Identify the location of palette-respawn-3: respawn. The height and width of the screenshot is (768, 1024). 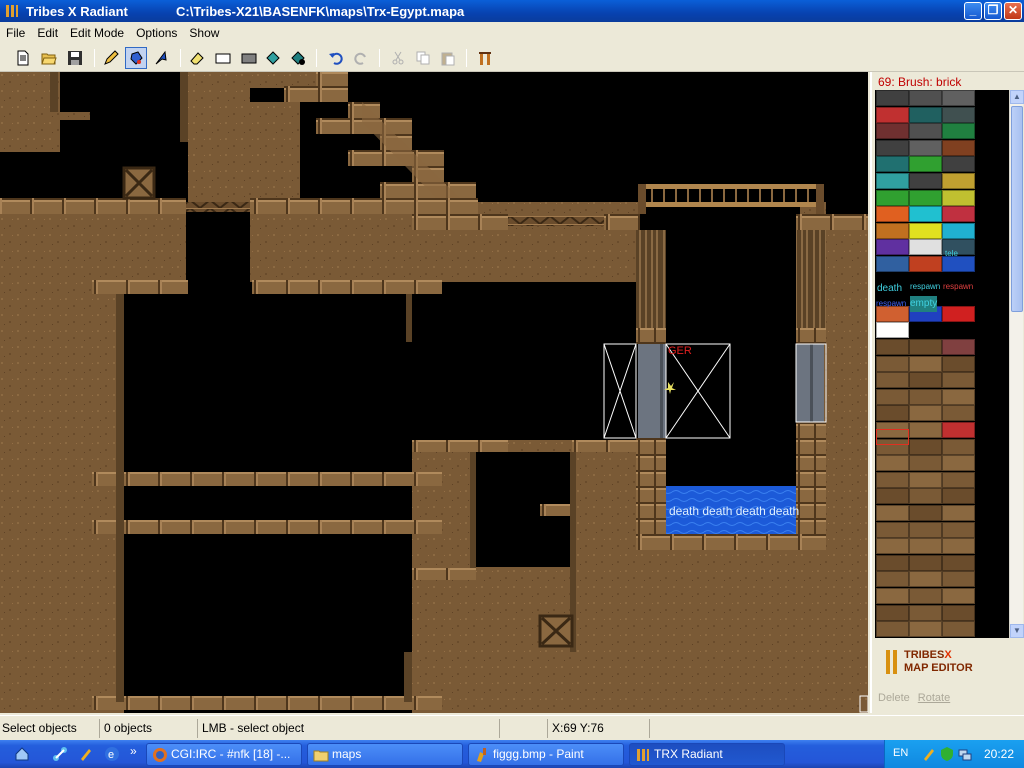
(891, 304).